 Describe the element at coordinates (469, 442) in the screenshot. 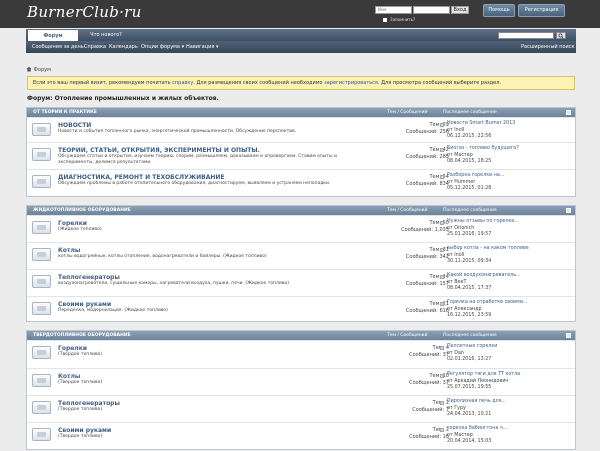

I see `last-post-date: 20.04.2014, 15:03` at that location.